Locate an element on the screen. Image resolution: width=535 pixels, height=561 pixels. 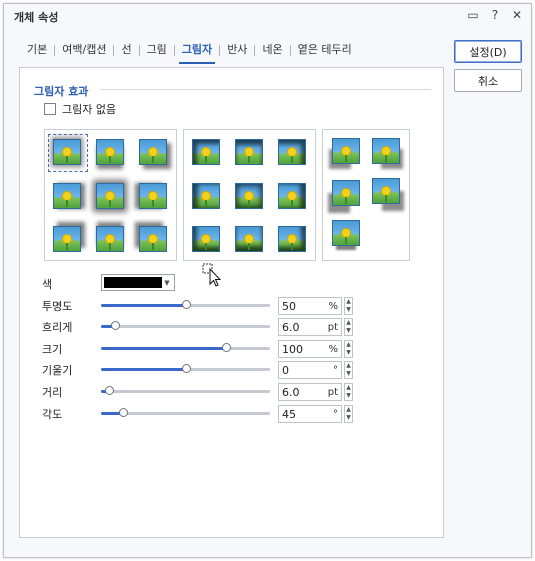
tab-neon: 네온 is located at coordinates (272, 50).